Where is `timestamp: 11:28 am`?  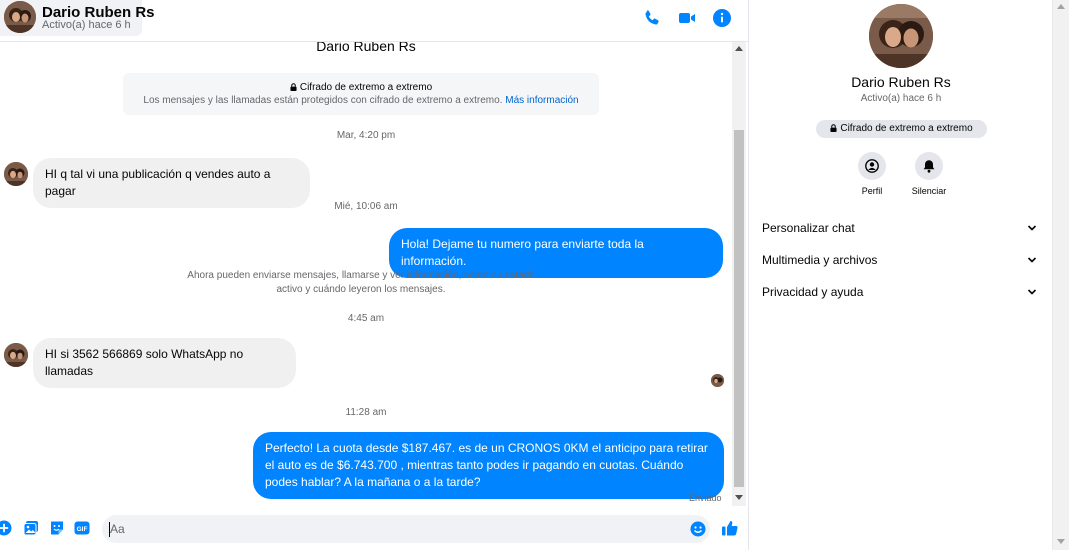
timestamp: 11:28 am is located at coordinates (366, 412).